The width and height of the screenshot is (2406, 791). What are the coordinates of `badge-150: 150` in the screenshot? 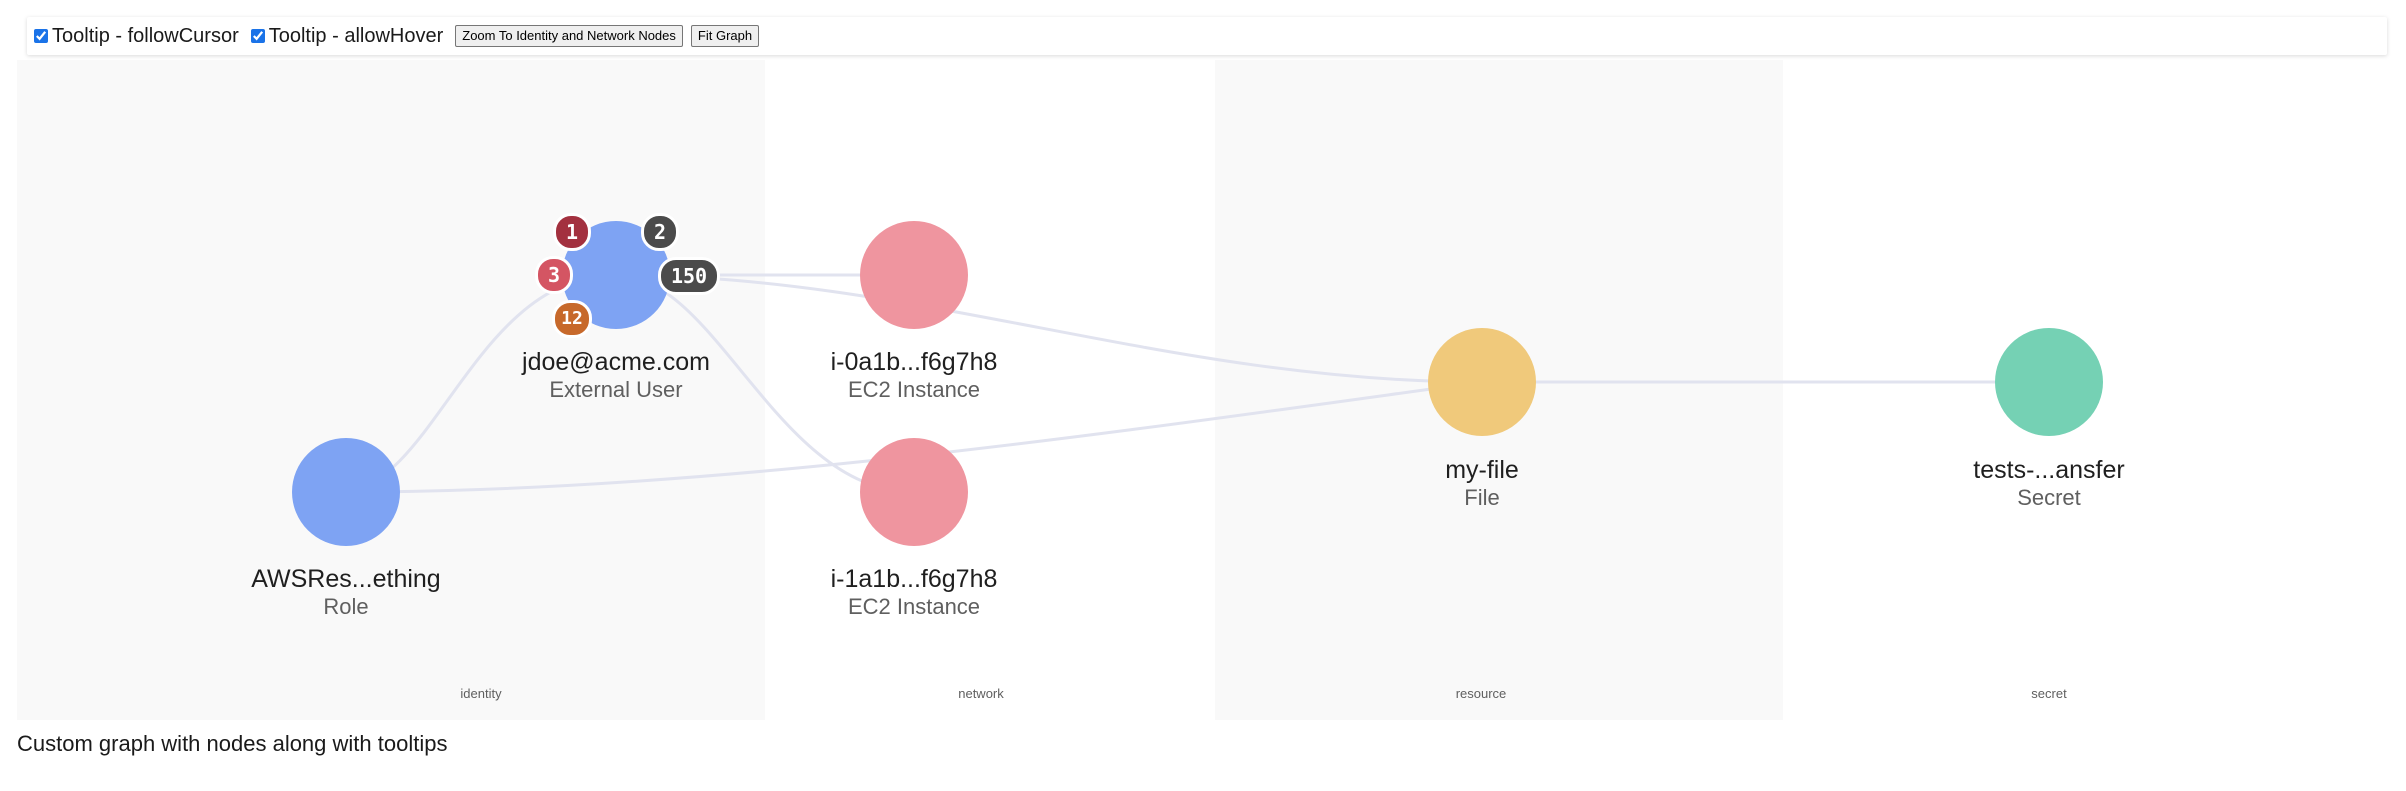 It's located at (689, 276).